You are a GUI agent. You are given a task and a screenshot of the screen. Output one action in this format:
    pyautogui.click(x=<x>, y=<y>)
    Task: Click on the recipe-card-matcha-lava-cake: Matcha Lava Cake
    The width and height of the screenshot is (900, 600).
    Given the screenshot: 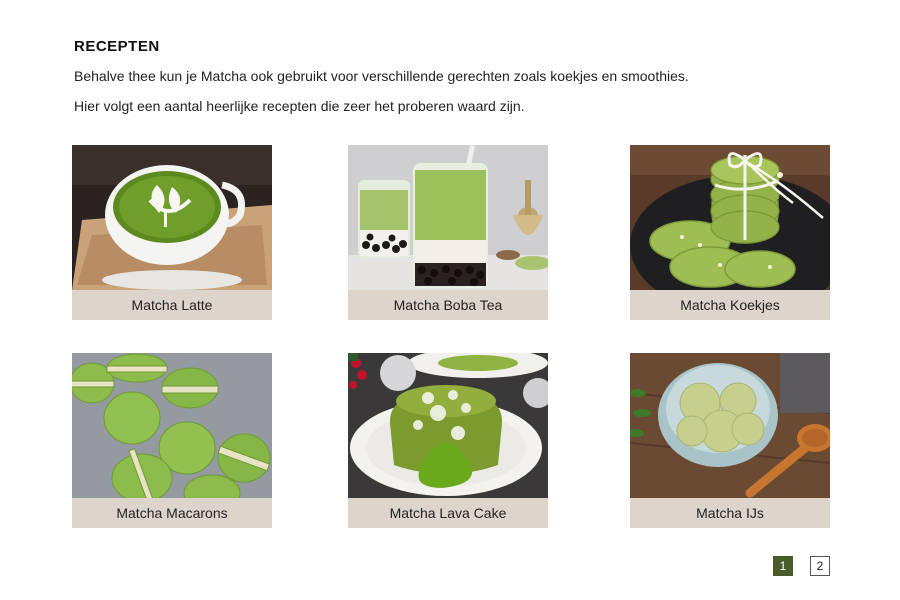 What is the action you would take?
    pyautogui.click(x=448, y=440)
    